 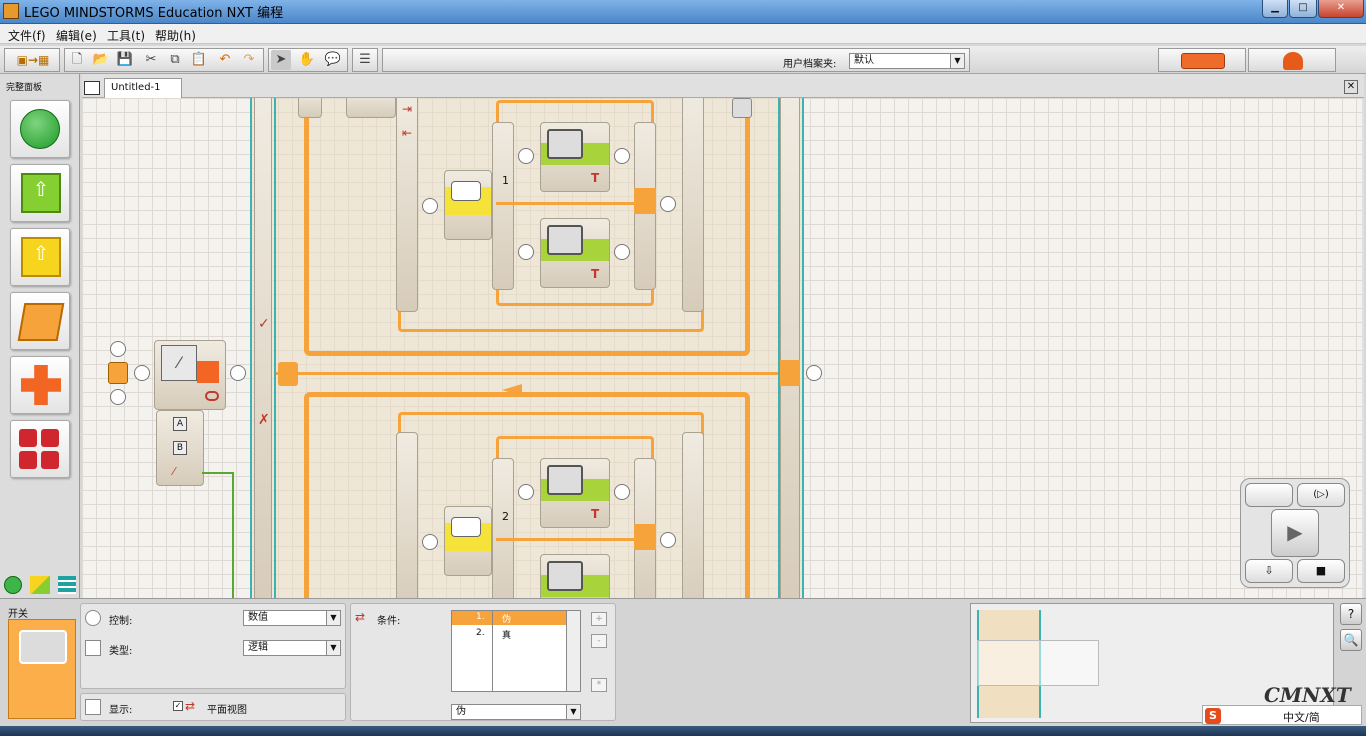 I want to click on grid-icon-a, so click(x=28, y=438).